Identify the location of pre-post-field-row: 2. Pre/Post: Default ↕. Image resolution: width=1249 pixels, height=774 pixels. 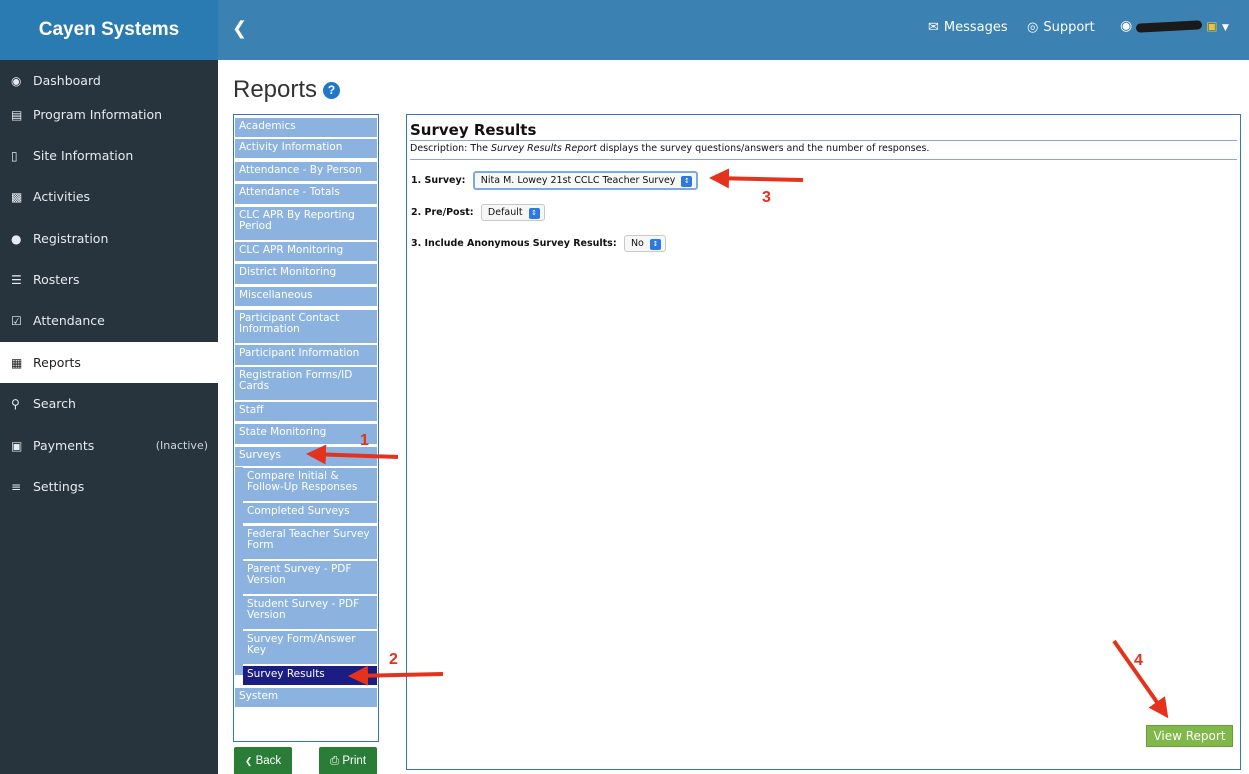
(478, 212).